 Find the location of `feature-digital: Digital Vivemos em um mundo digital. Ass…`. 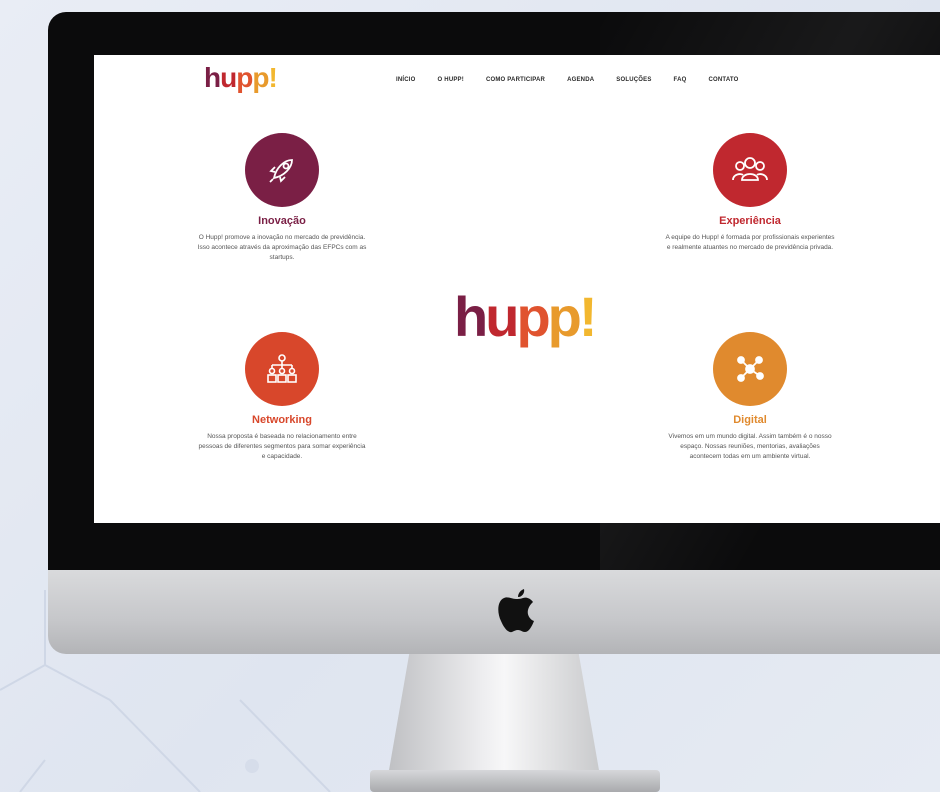

feature-digital: Digital Vivemos em um mundo digital. Ass… is located at coordinates (750, 397).